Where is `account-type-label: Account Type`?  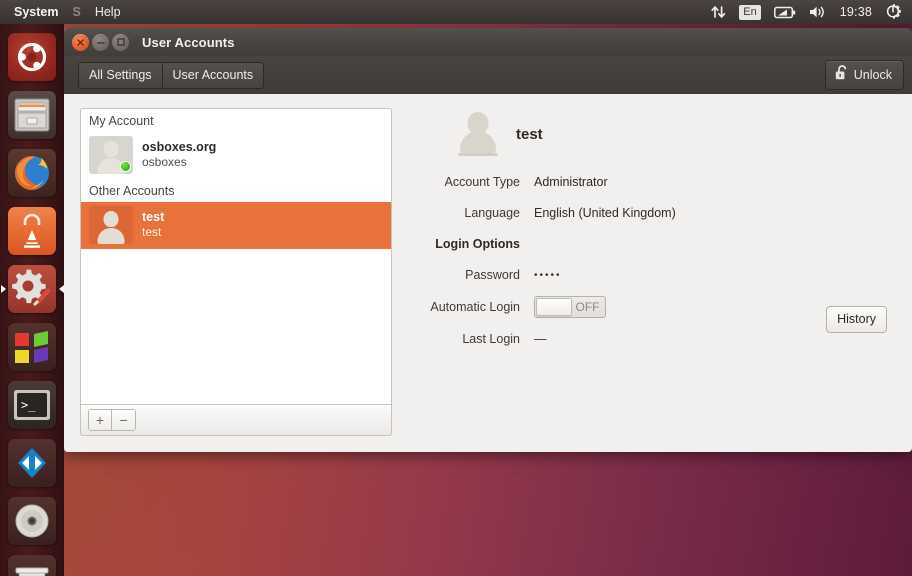
account-type-label: Account Type is located at coordinates (482, 182).